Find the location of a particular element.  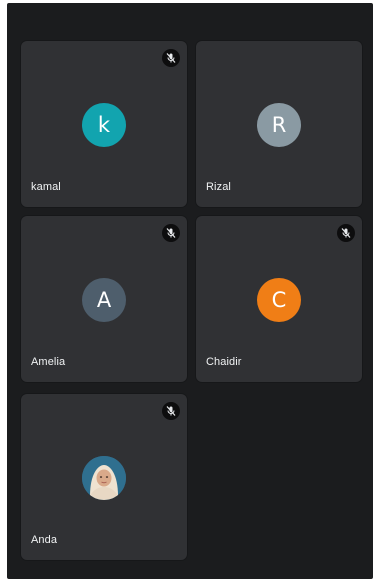

participant-tile-amelia: A Amelia is located at coordinates (104, 299).